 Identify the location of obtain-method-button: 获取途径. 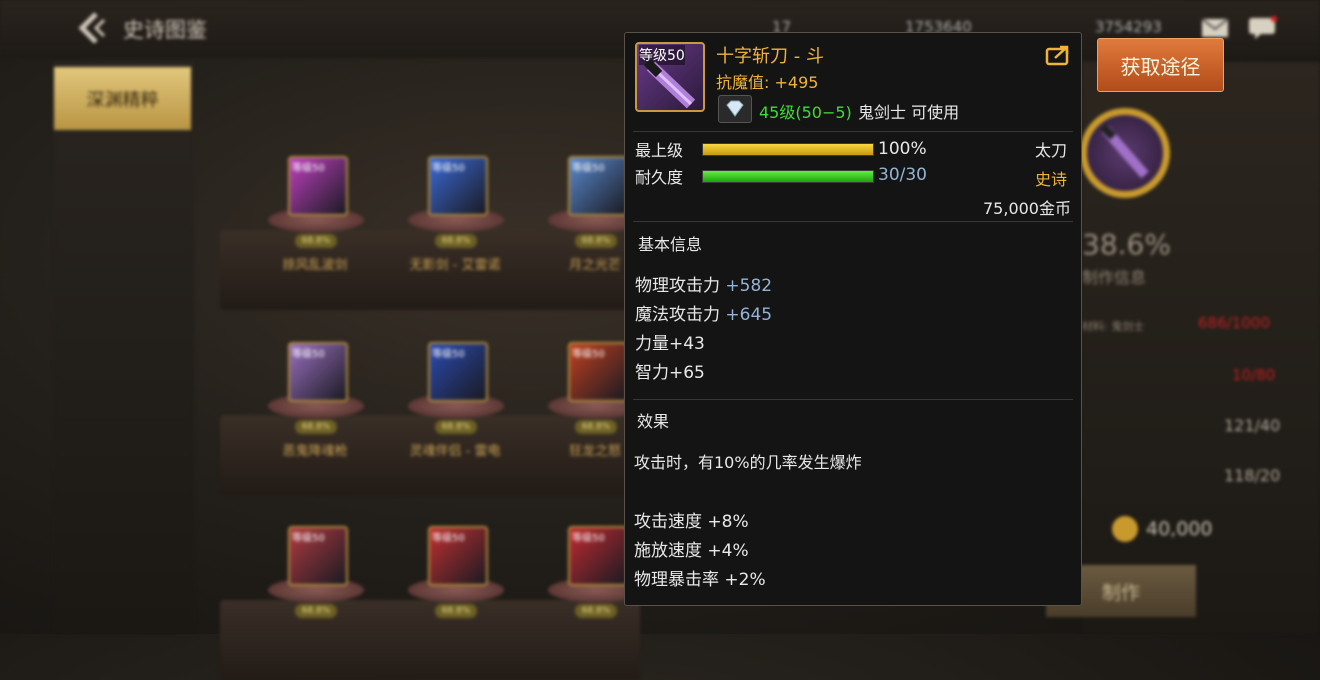
(1160, 65).